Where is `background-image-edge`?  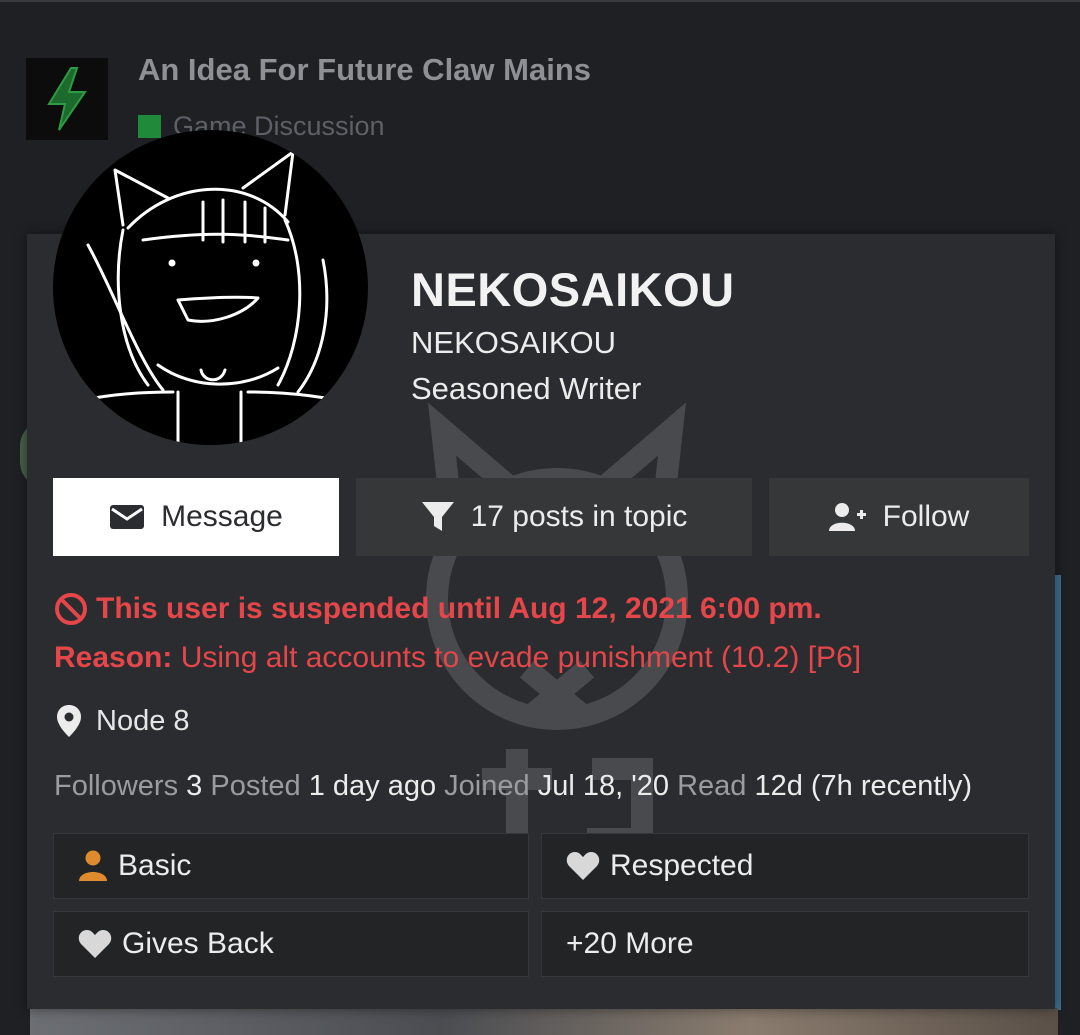 background-image-edge is located at coordinates (1058, 792).